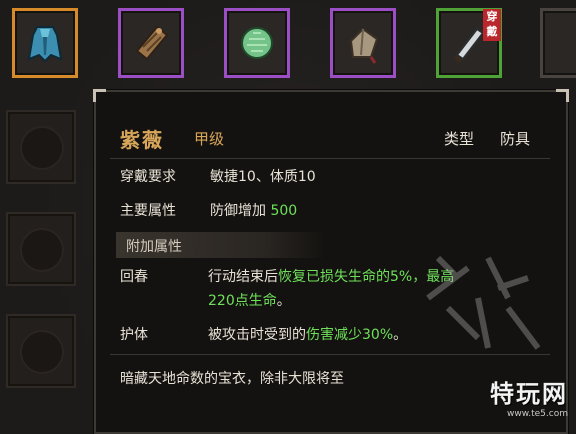  Describe the element at coordinates (134, 335) in the screenshot. I see `extra-attr-name: 护体` at that location.